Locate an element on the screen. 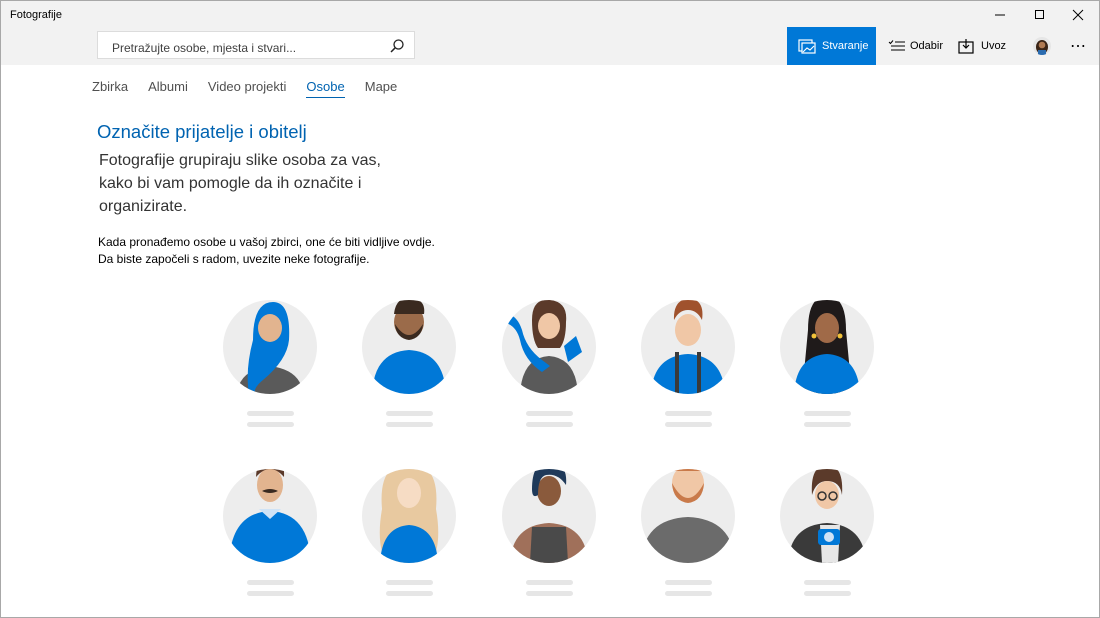 The image size is (1100, 618). user-avatar-icon is located at coordinates (1042, 47).